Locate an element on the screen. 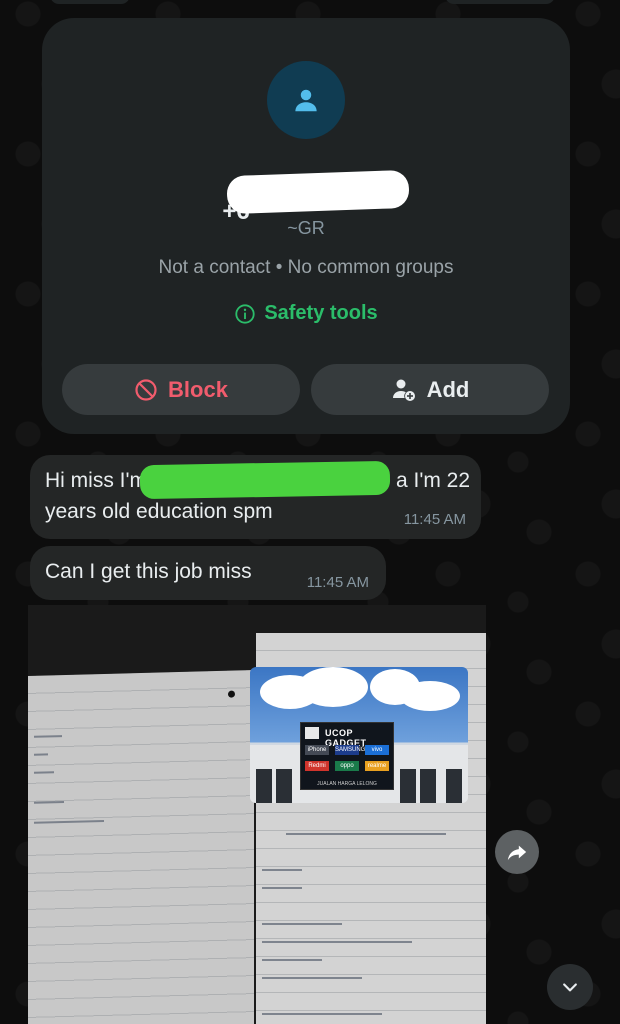 This screenshot has width=620, height=1024. block-label: Block is located at coordinates (198, 389).